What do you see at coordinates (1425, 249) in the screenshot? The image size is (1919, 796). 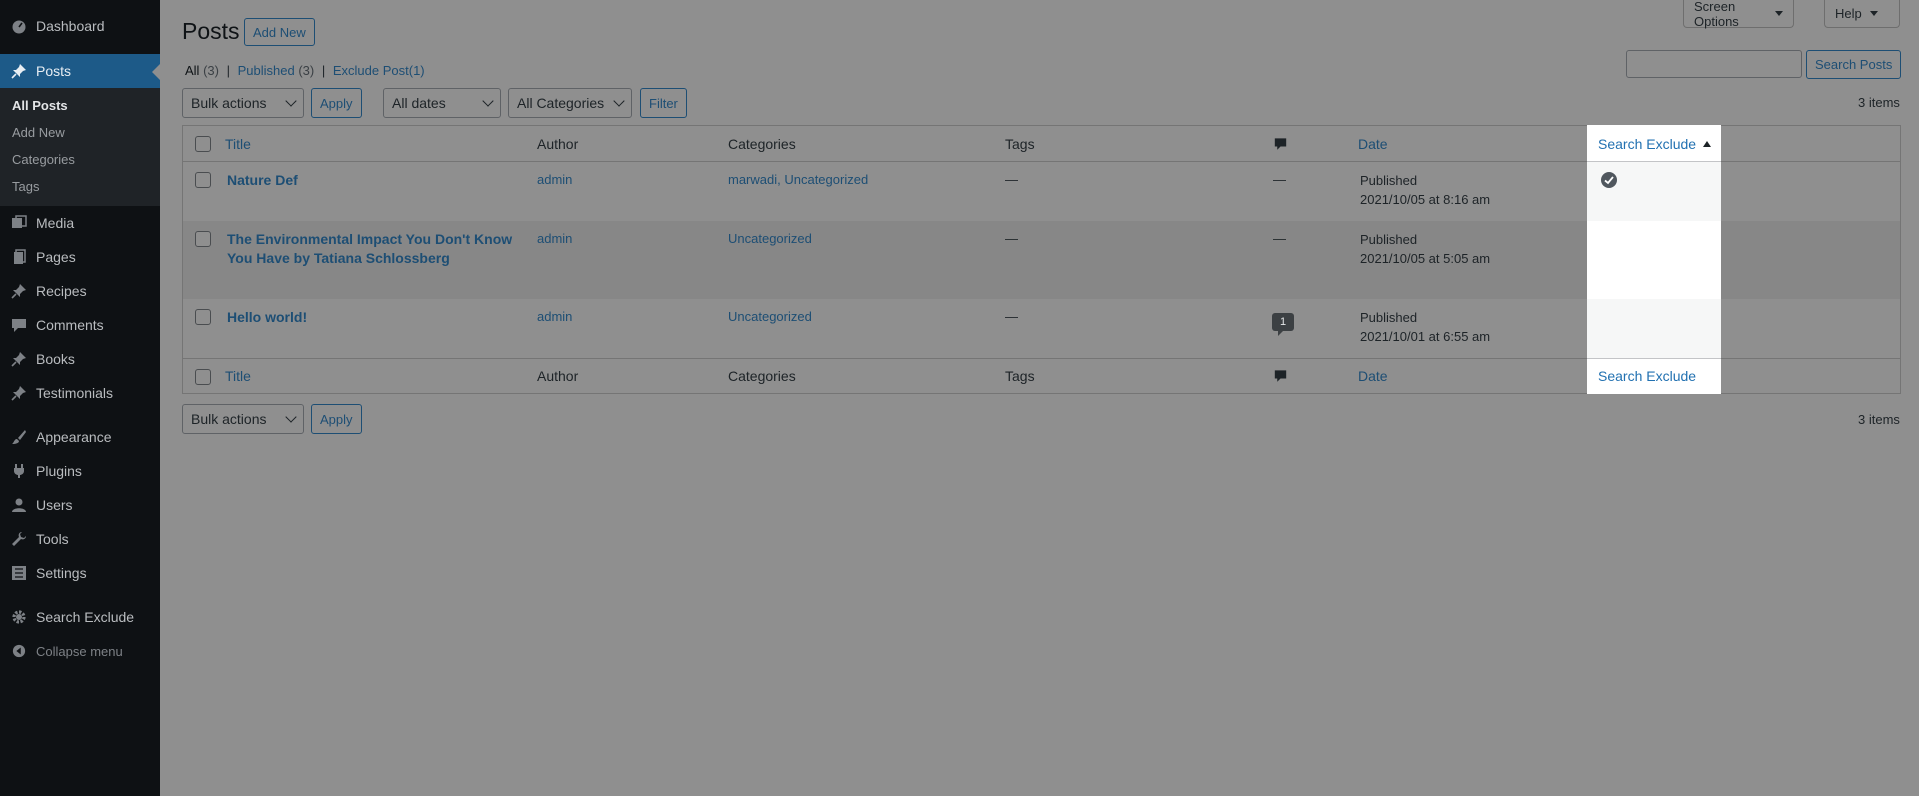 I see `post-date: Published 2021/10/05 at 5:05 am` at bounding box center [1425, 249].